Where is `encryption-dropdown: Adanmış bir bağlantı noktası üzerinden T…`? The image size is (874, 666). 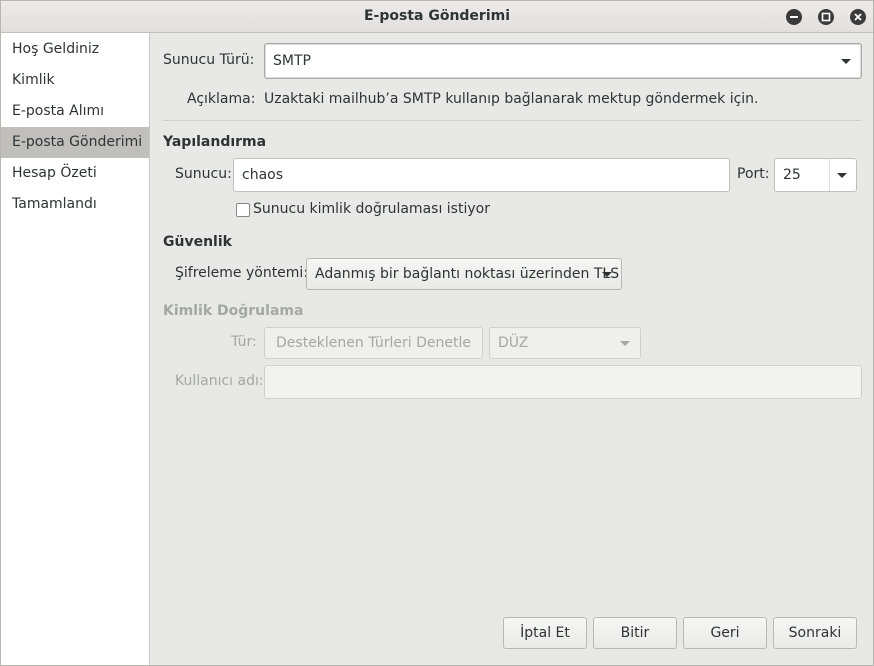
encryption-dropdown: Adanmış bir bağlantı noktası üzerinden T… is located at coordinates (464, 274).